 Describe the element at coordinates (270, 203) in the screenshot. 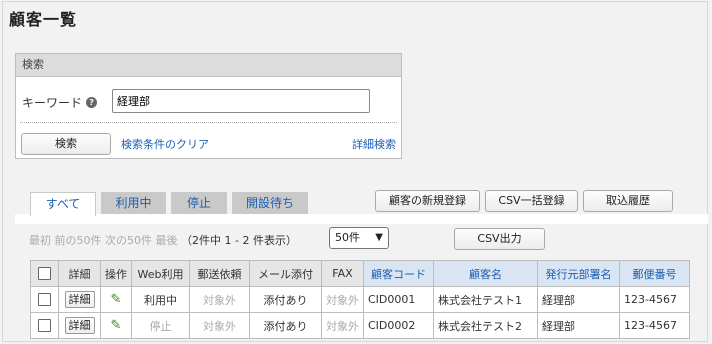

I see `tab-pending: 開設待ち` at that location.